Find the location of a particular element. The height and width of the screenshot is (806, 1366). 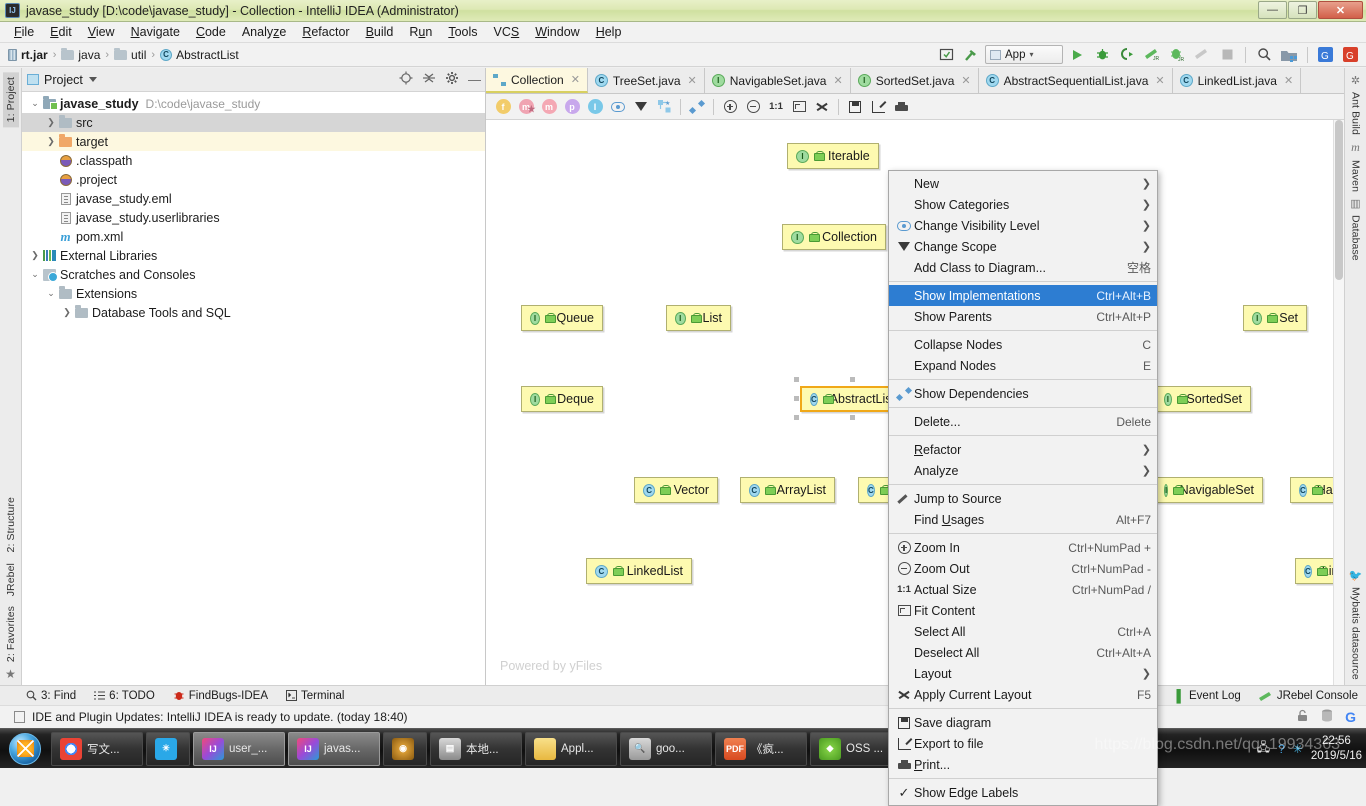

menu-navigate: Navigate is located at coordinates (155, 32).